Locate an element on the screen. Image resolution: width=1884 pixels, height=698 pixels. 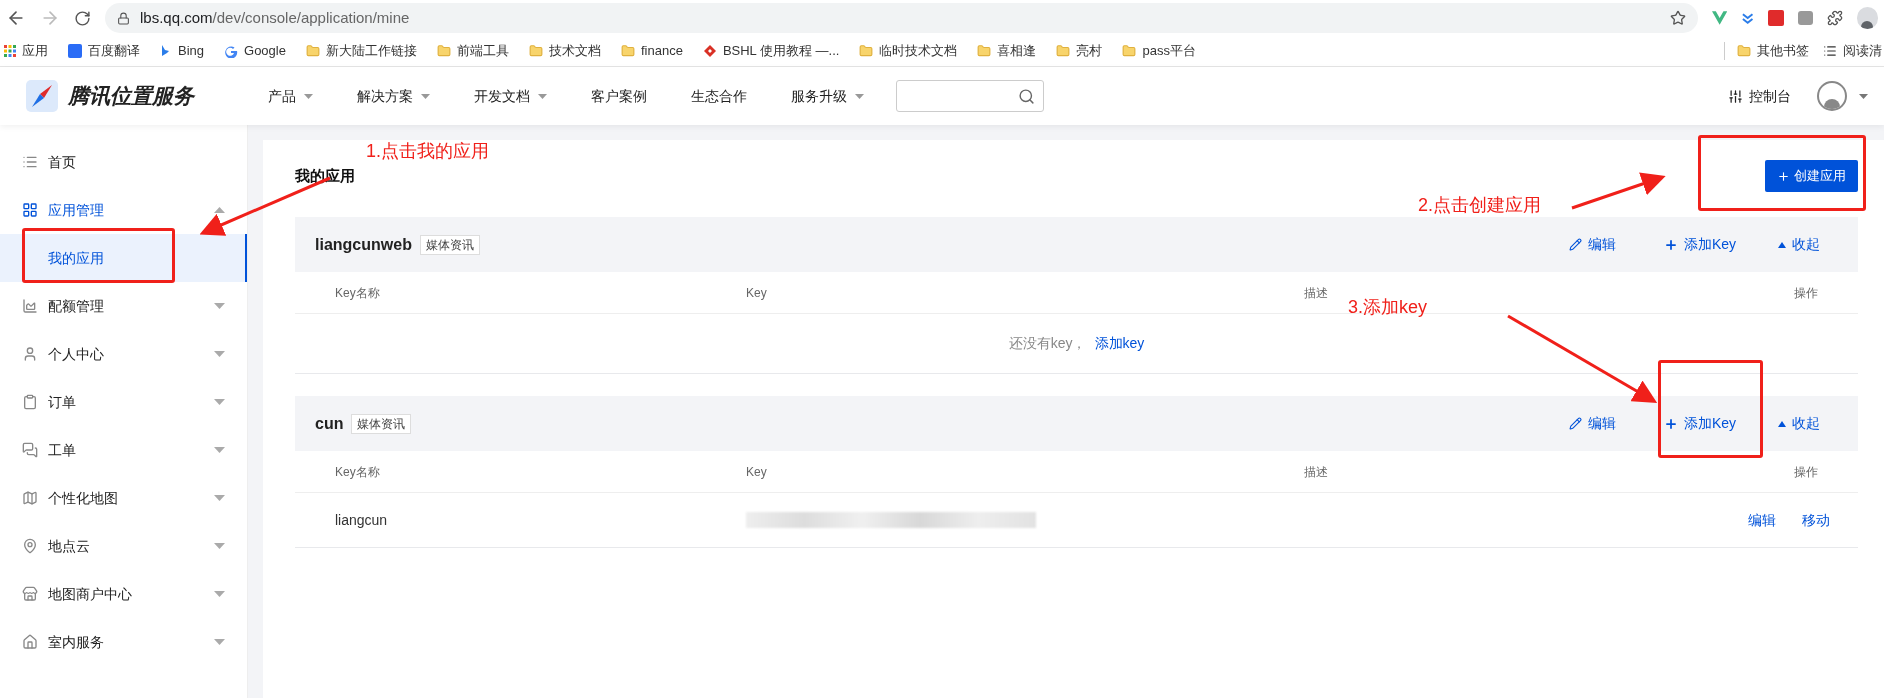
bookmark: pass平台 is located at coordinates (1159, 51).